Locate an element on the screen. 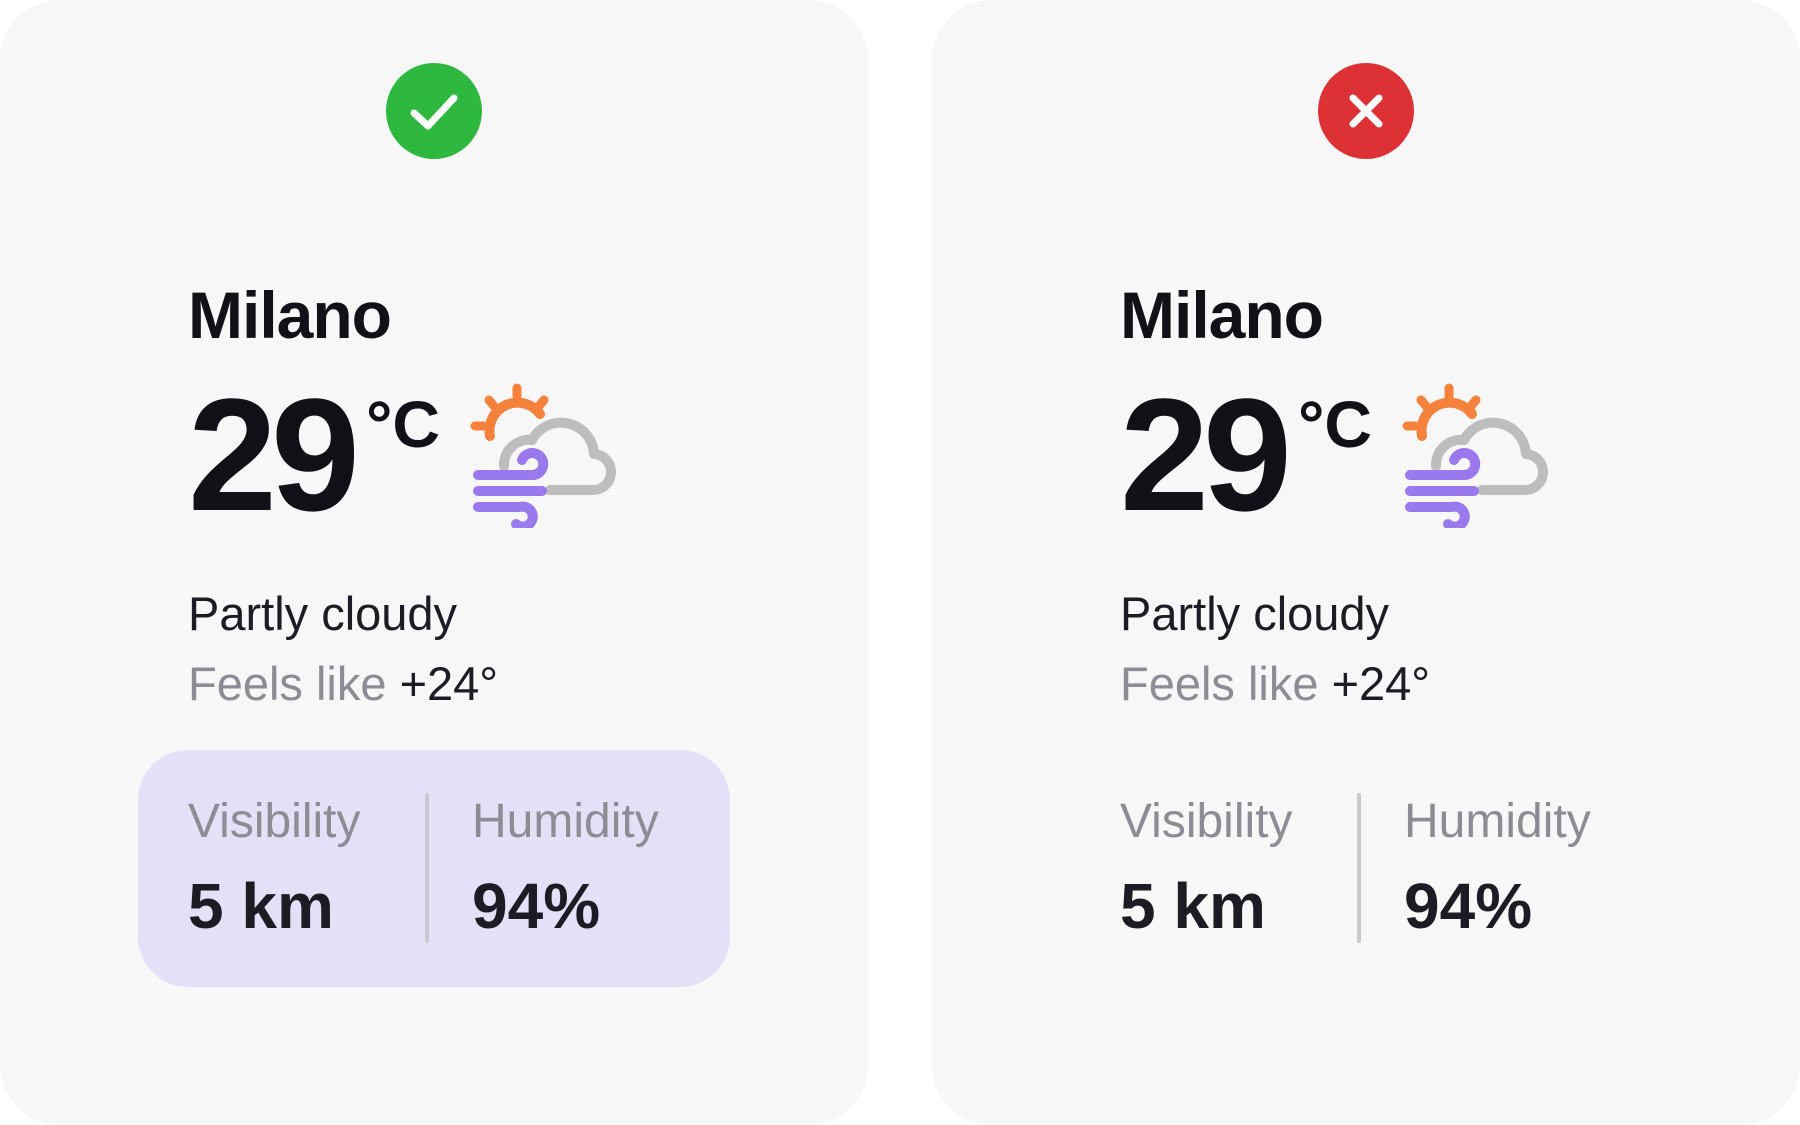 Image resolution: width=1800 pixels, height=1125 pixels. error-badge is located at coordinates (1366, 111).